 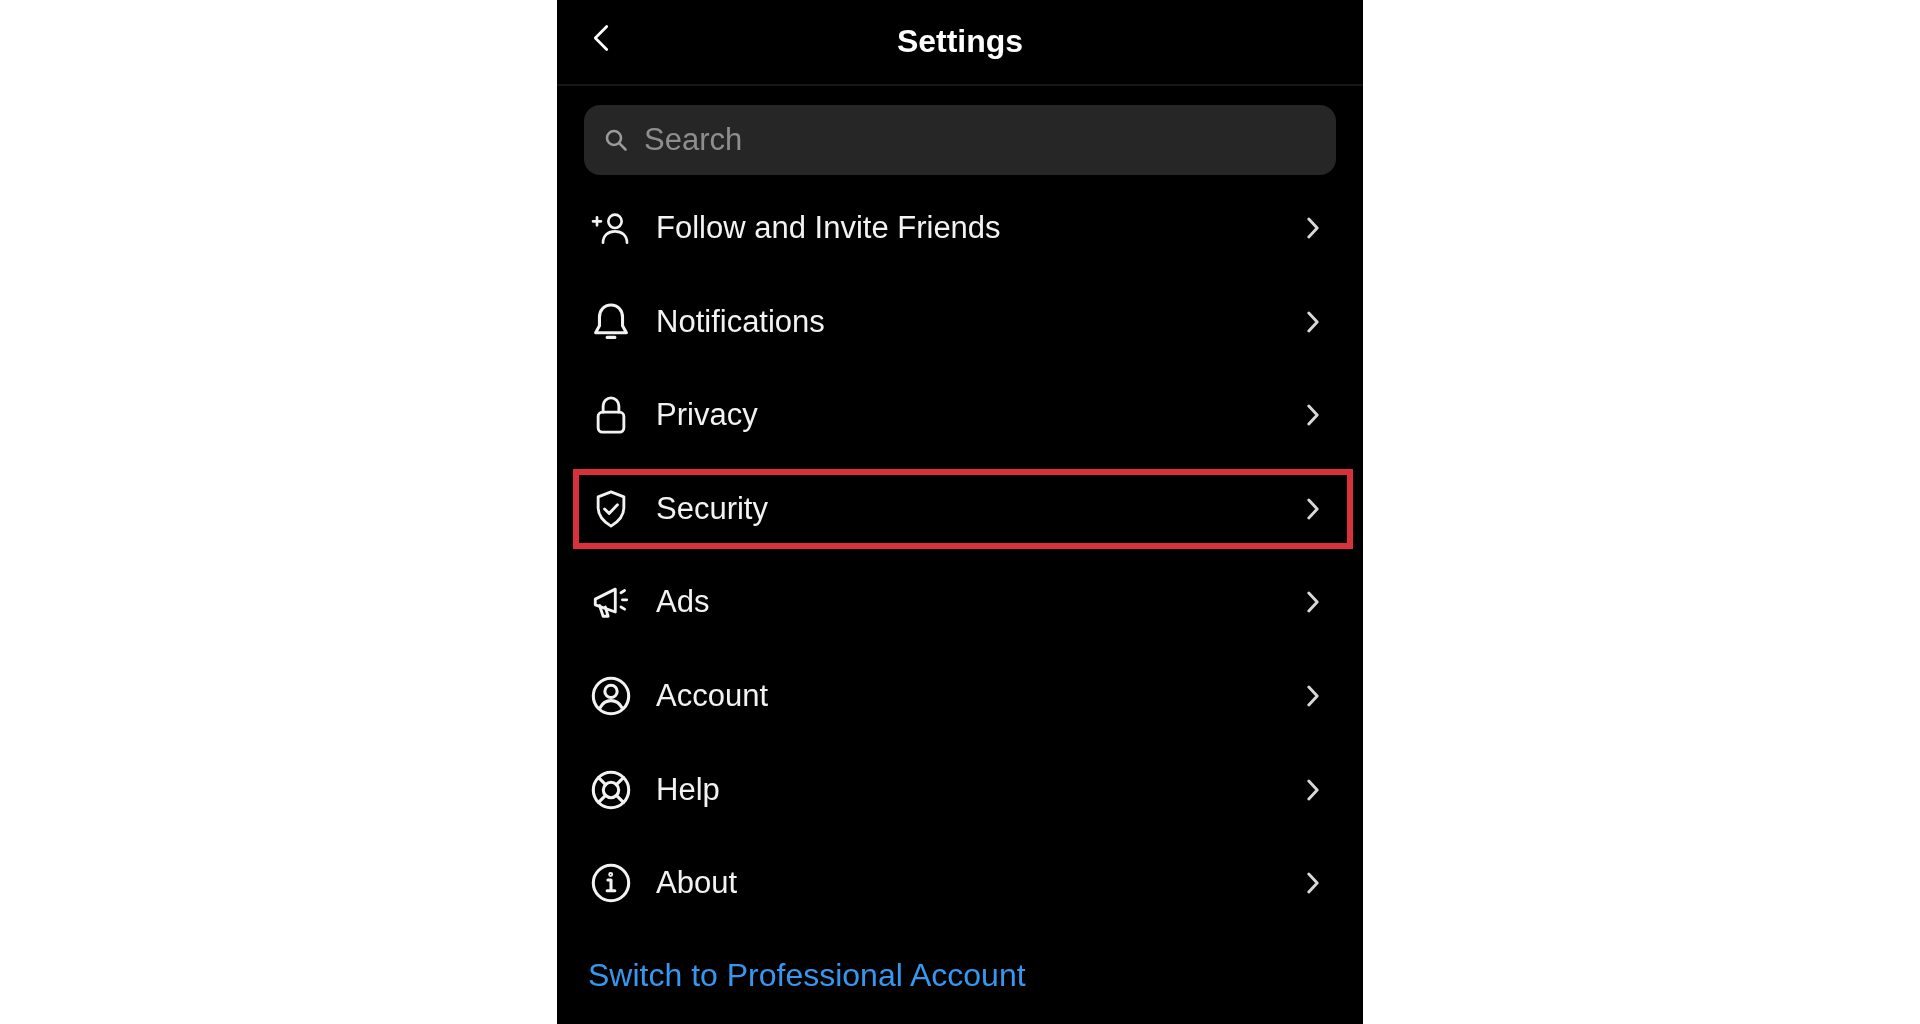 I want to click on settings-item: Notifications, so click(x=963, y=321).